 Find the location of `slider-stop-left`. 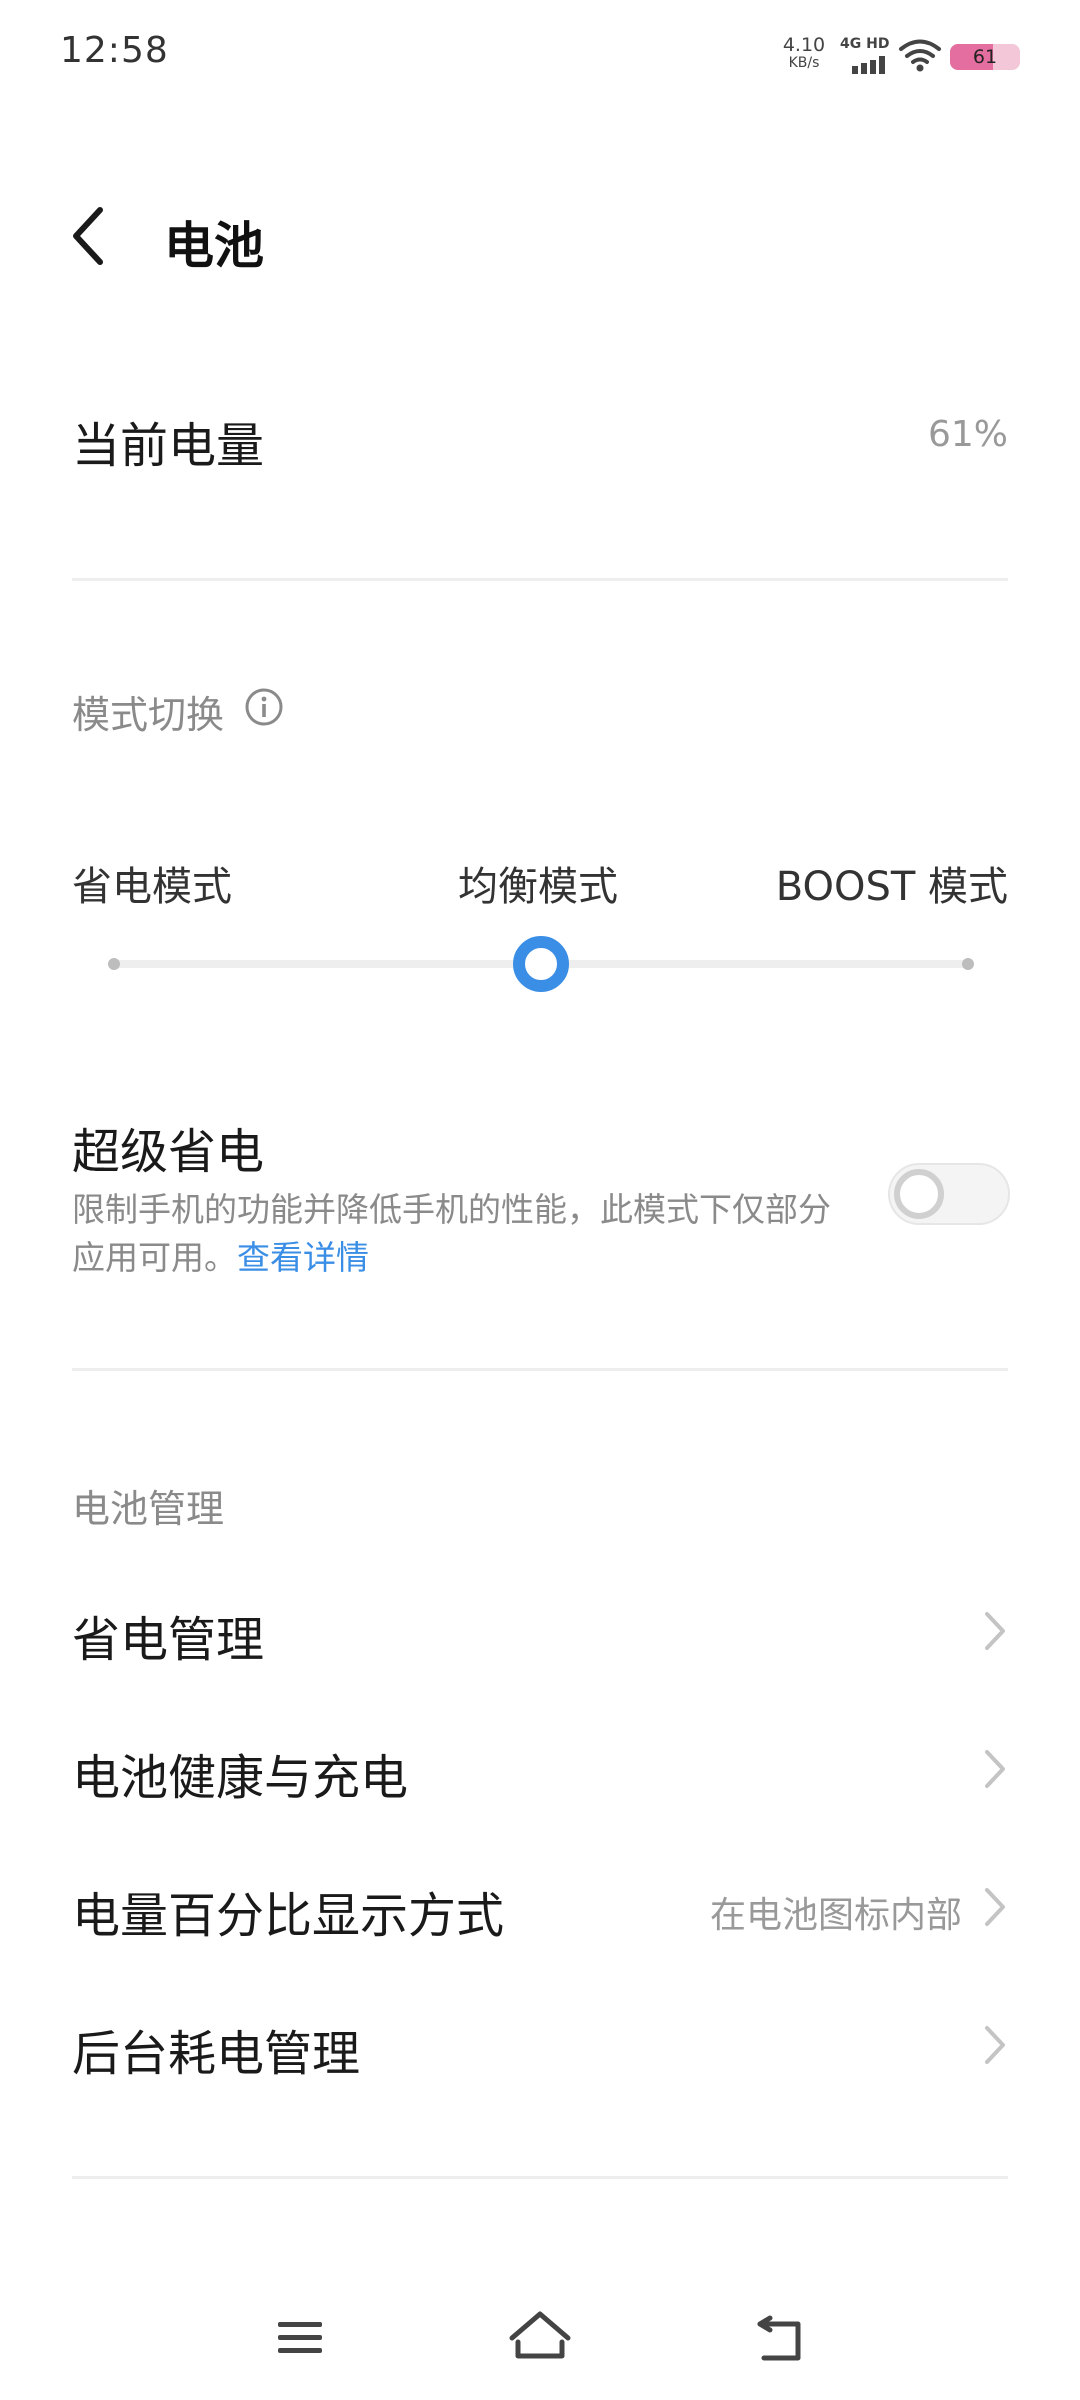

slider-stop-left is located at coordinates (114, 964).